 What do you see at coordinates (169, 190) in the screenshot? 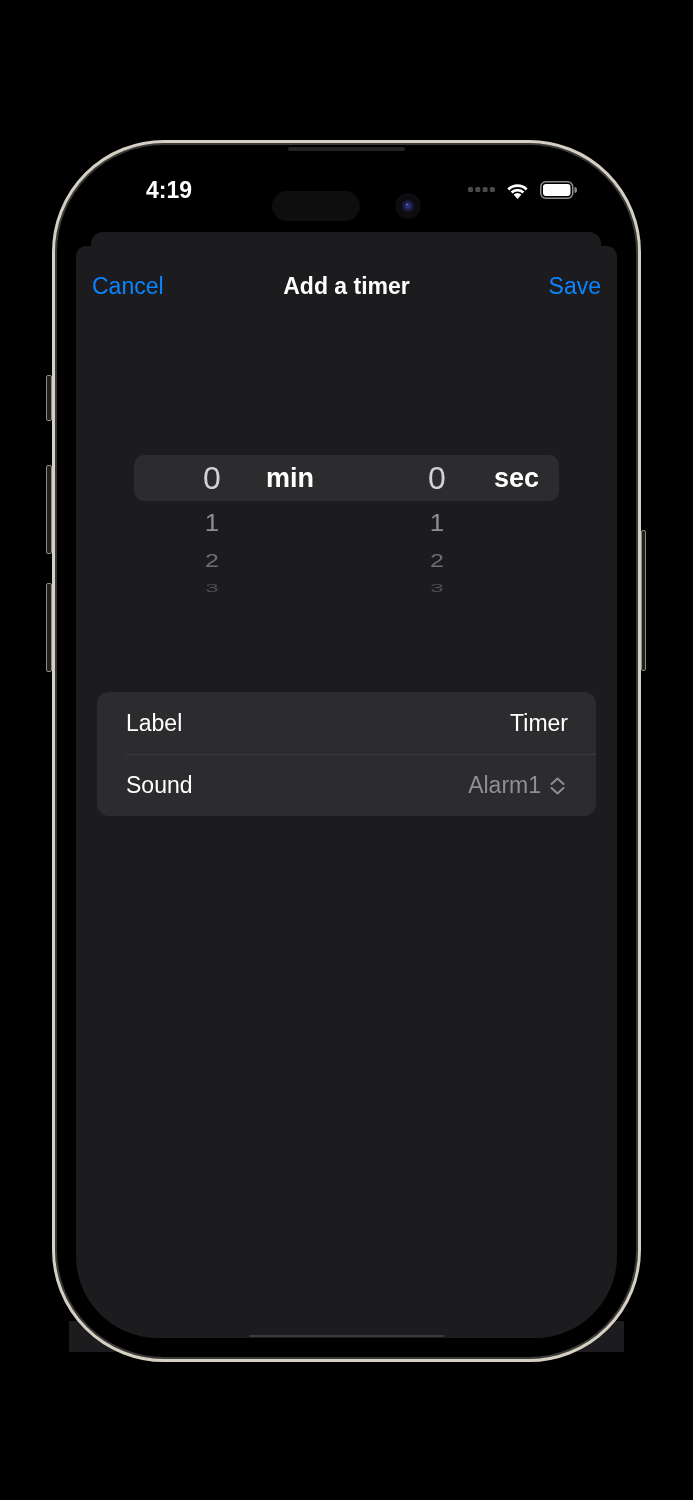
I see `status-time: 4:19` at bounding box center [169, 190].